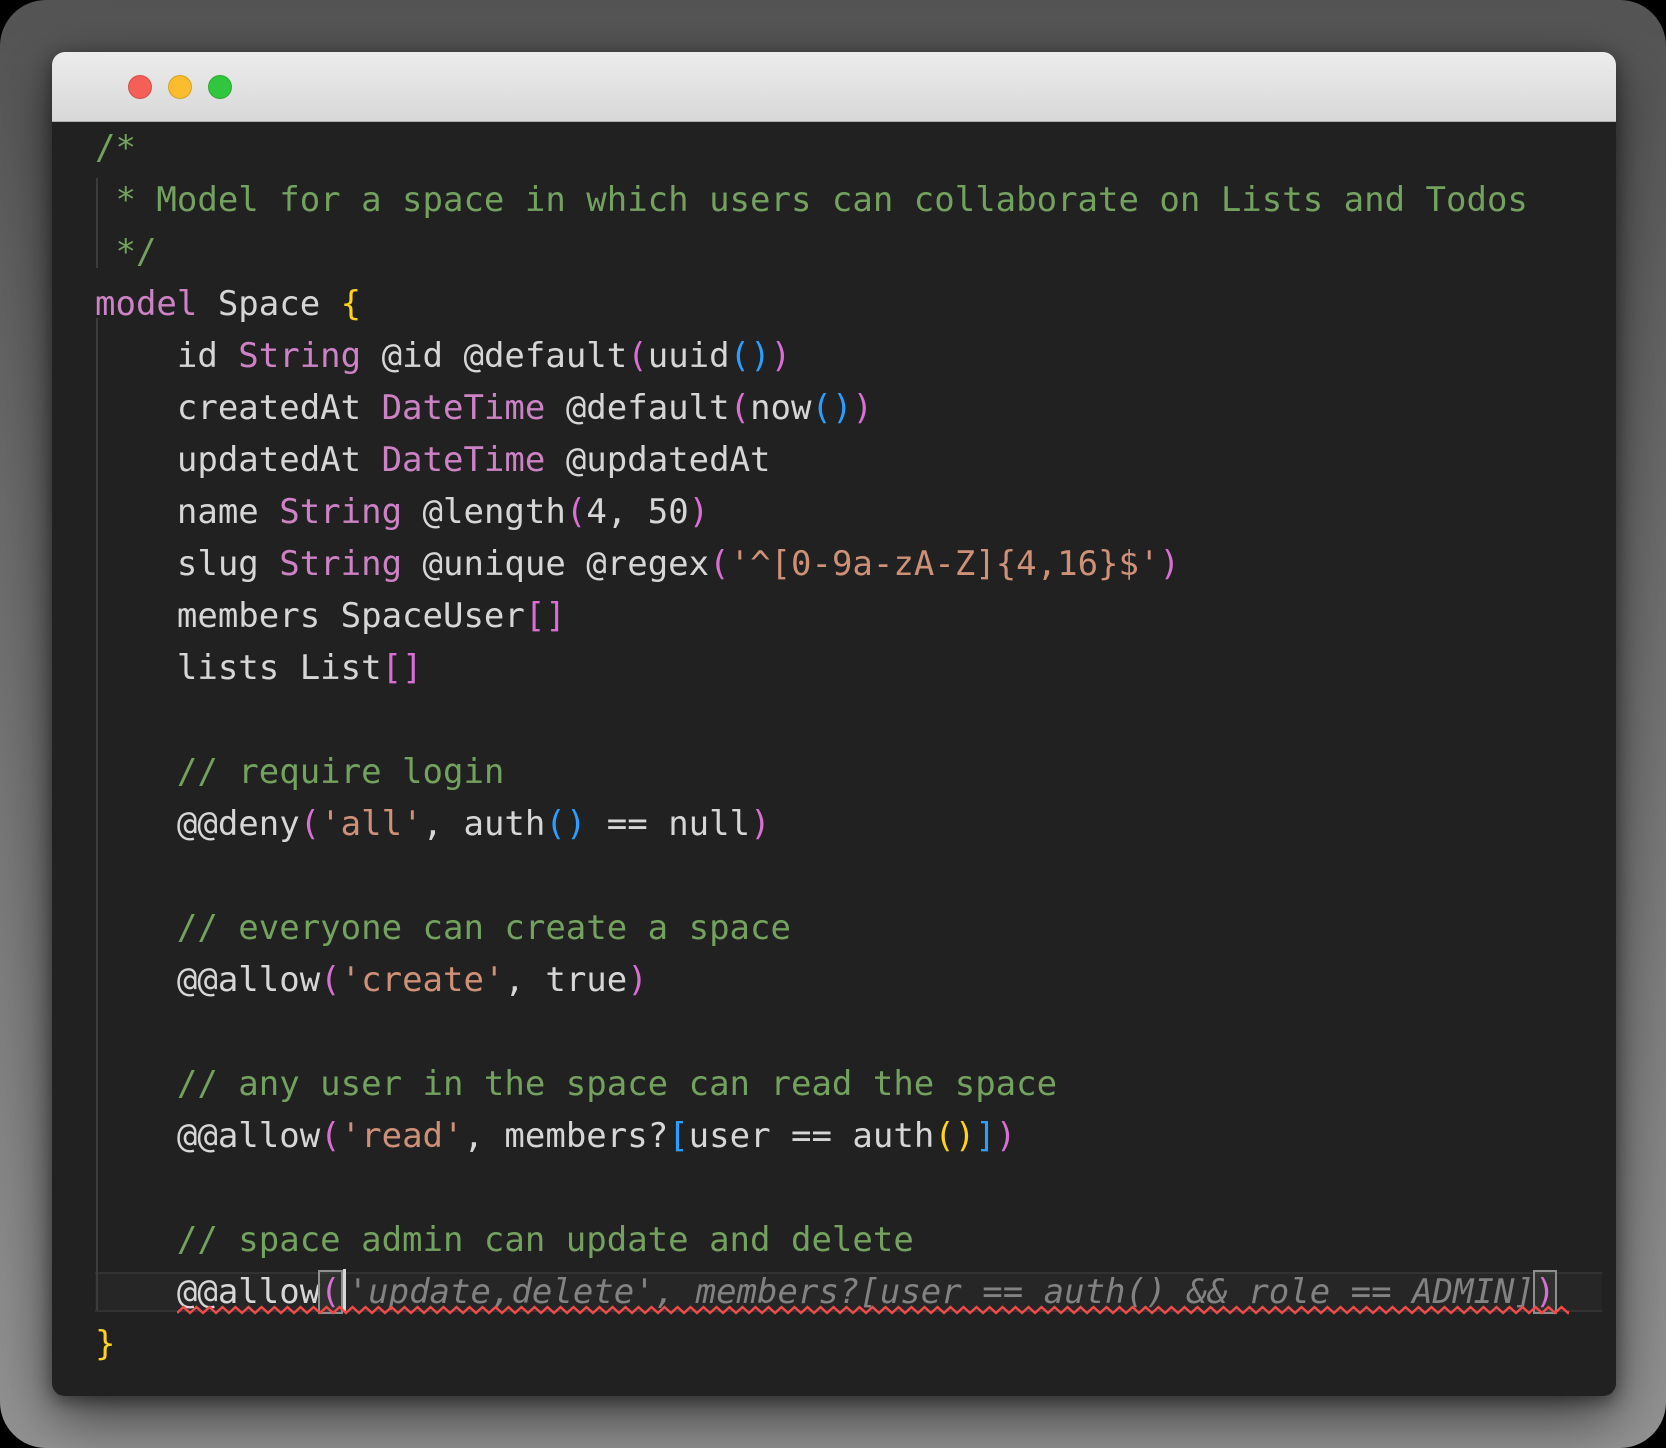  Describe the element at coordinates (115, 148) in the screenshot. I see `code-token: /*` at that location.